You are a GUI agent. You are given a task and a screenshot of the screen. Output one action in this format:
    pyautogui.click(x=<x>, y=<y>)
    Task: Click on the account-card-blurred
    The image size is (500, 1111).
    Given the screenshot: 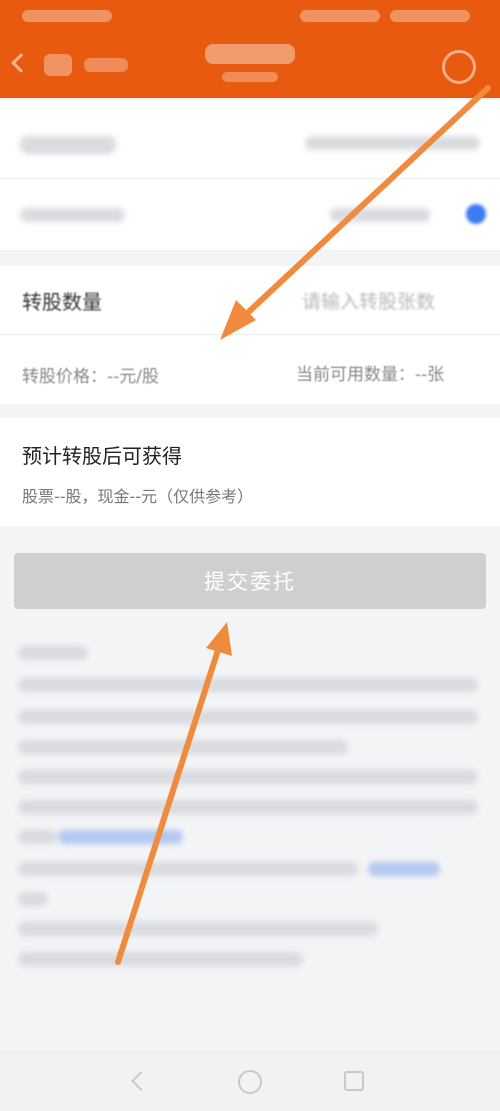 What is the action you would take?
    pyautogui.click(x=250, y=175)
    